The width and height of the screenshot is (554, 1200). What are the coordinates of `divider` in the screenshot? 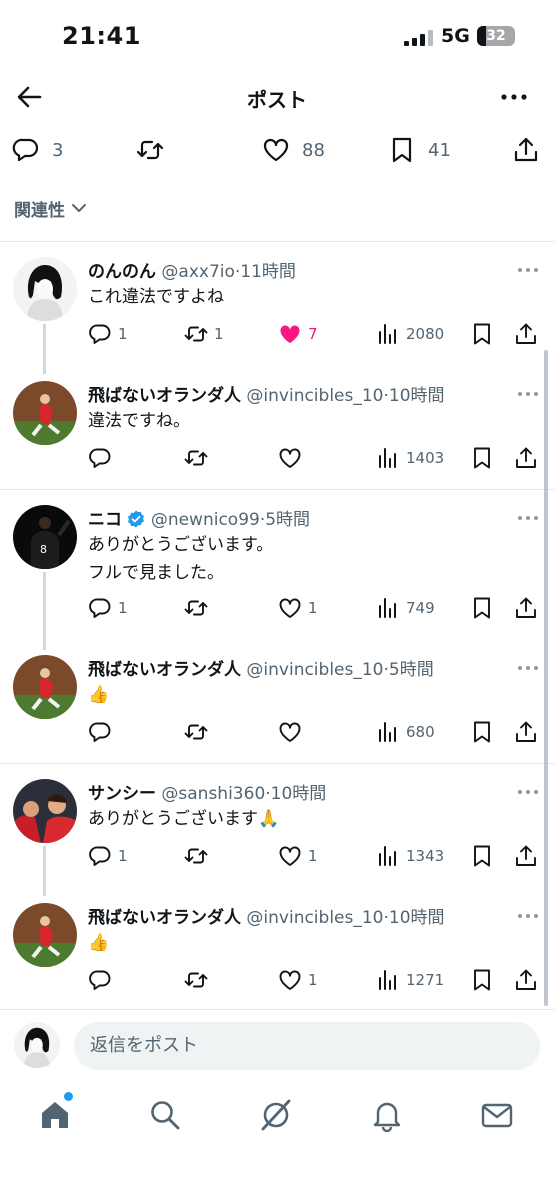 It's located at (277, 489).